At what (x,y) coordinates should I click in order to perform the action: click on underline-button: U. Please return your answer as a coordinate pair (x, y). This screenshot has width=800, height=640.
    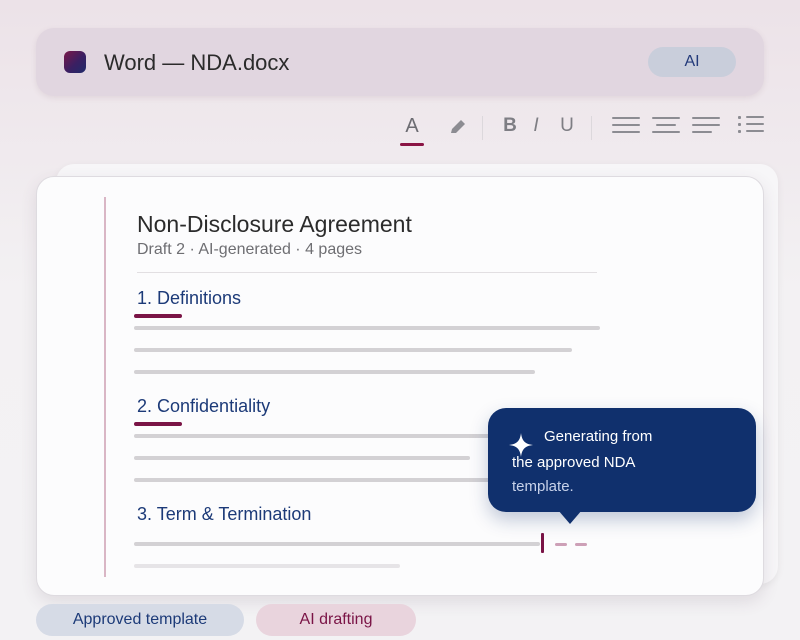
    Looking at the image, I should click on (567, 126).